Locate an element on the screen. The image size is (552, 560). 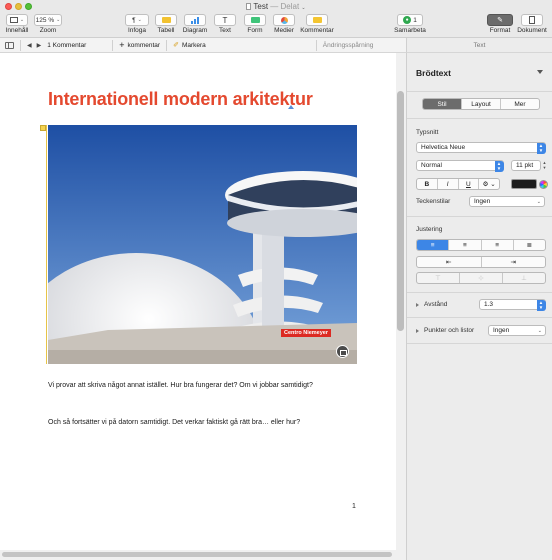
align-left-icon: ≡ is located at coordinates (432, 245).